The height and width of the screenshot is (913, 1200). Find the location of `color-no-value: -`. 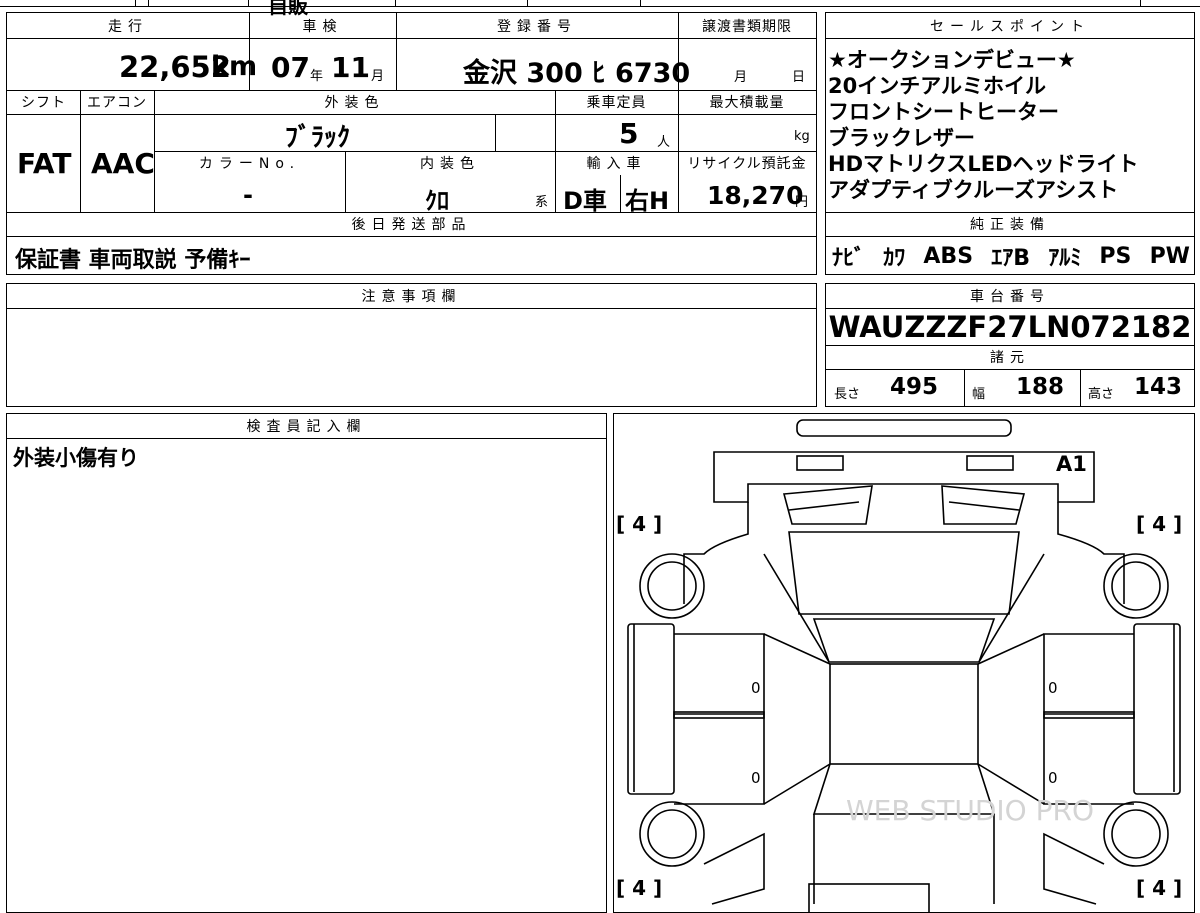

color-no-value: - is located at coordinates (248, 195).